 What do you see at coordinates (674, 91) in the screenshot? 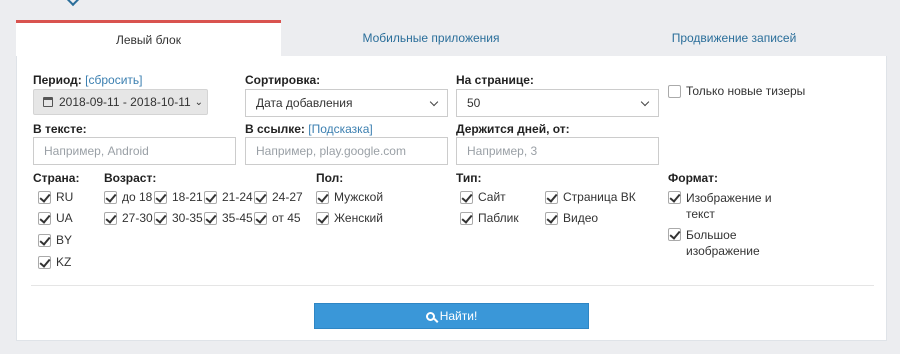
I see `checkbox-box` at bounding box center [674, 91].